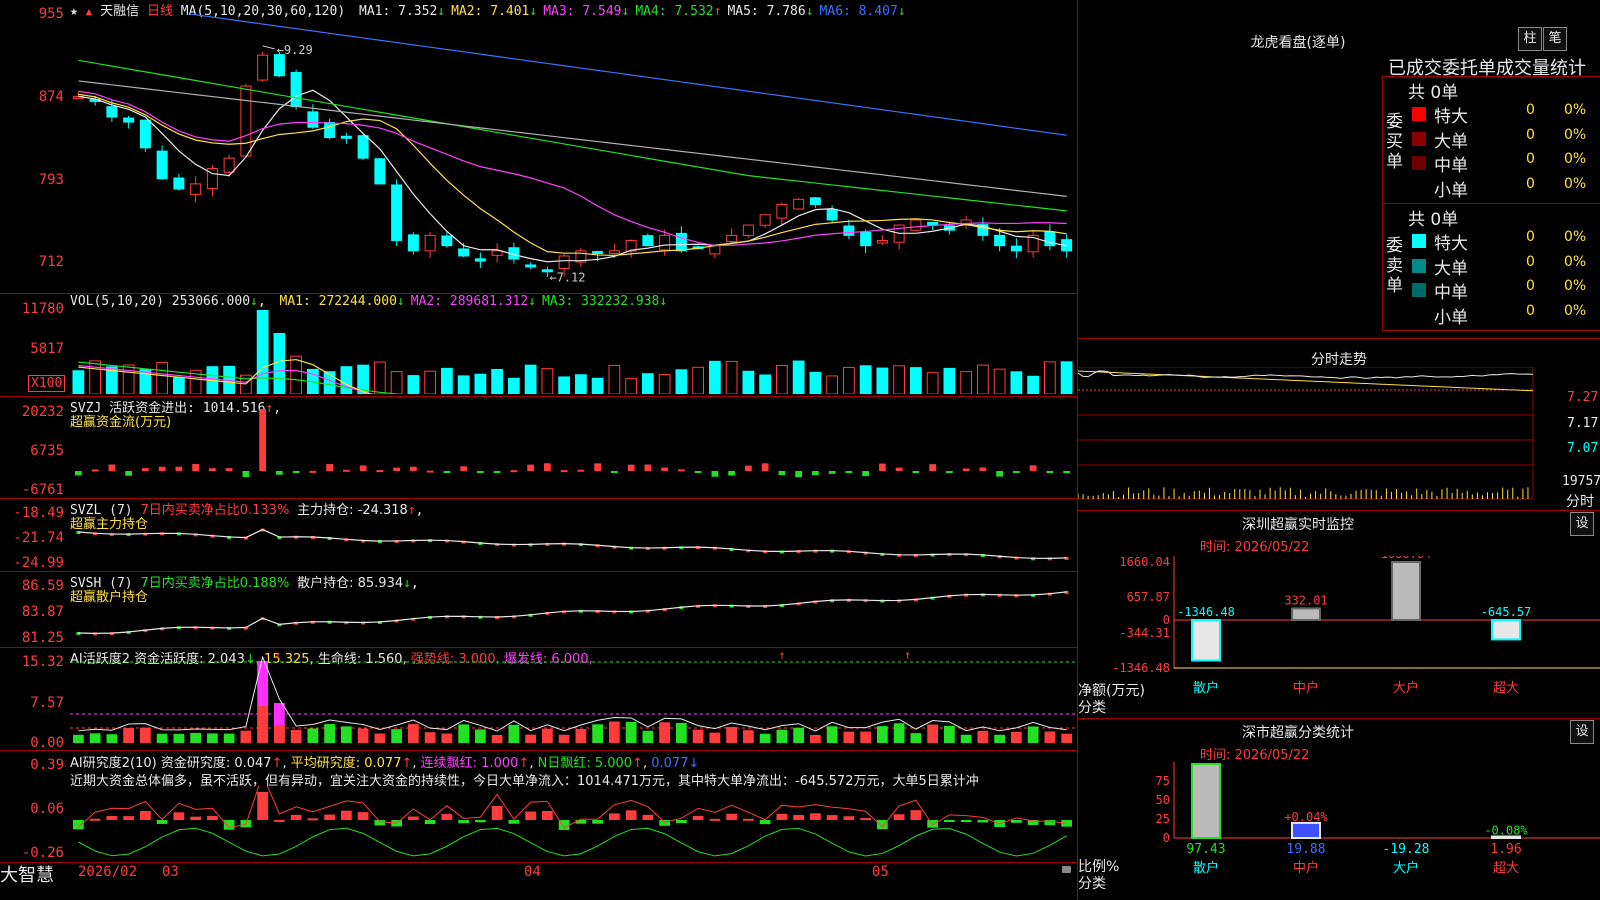  I want to click on buy-row: 特大 0 0%, so click(1504, 114).